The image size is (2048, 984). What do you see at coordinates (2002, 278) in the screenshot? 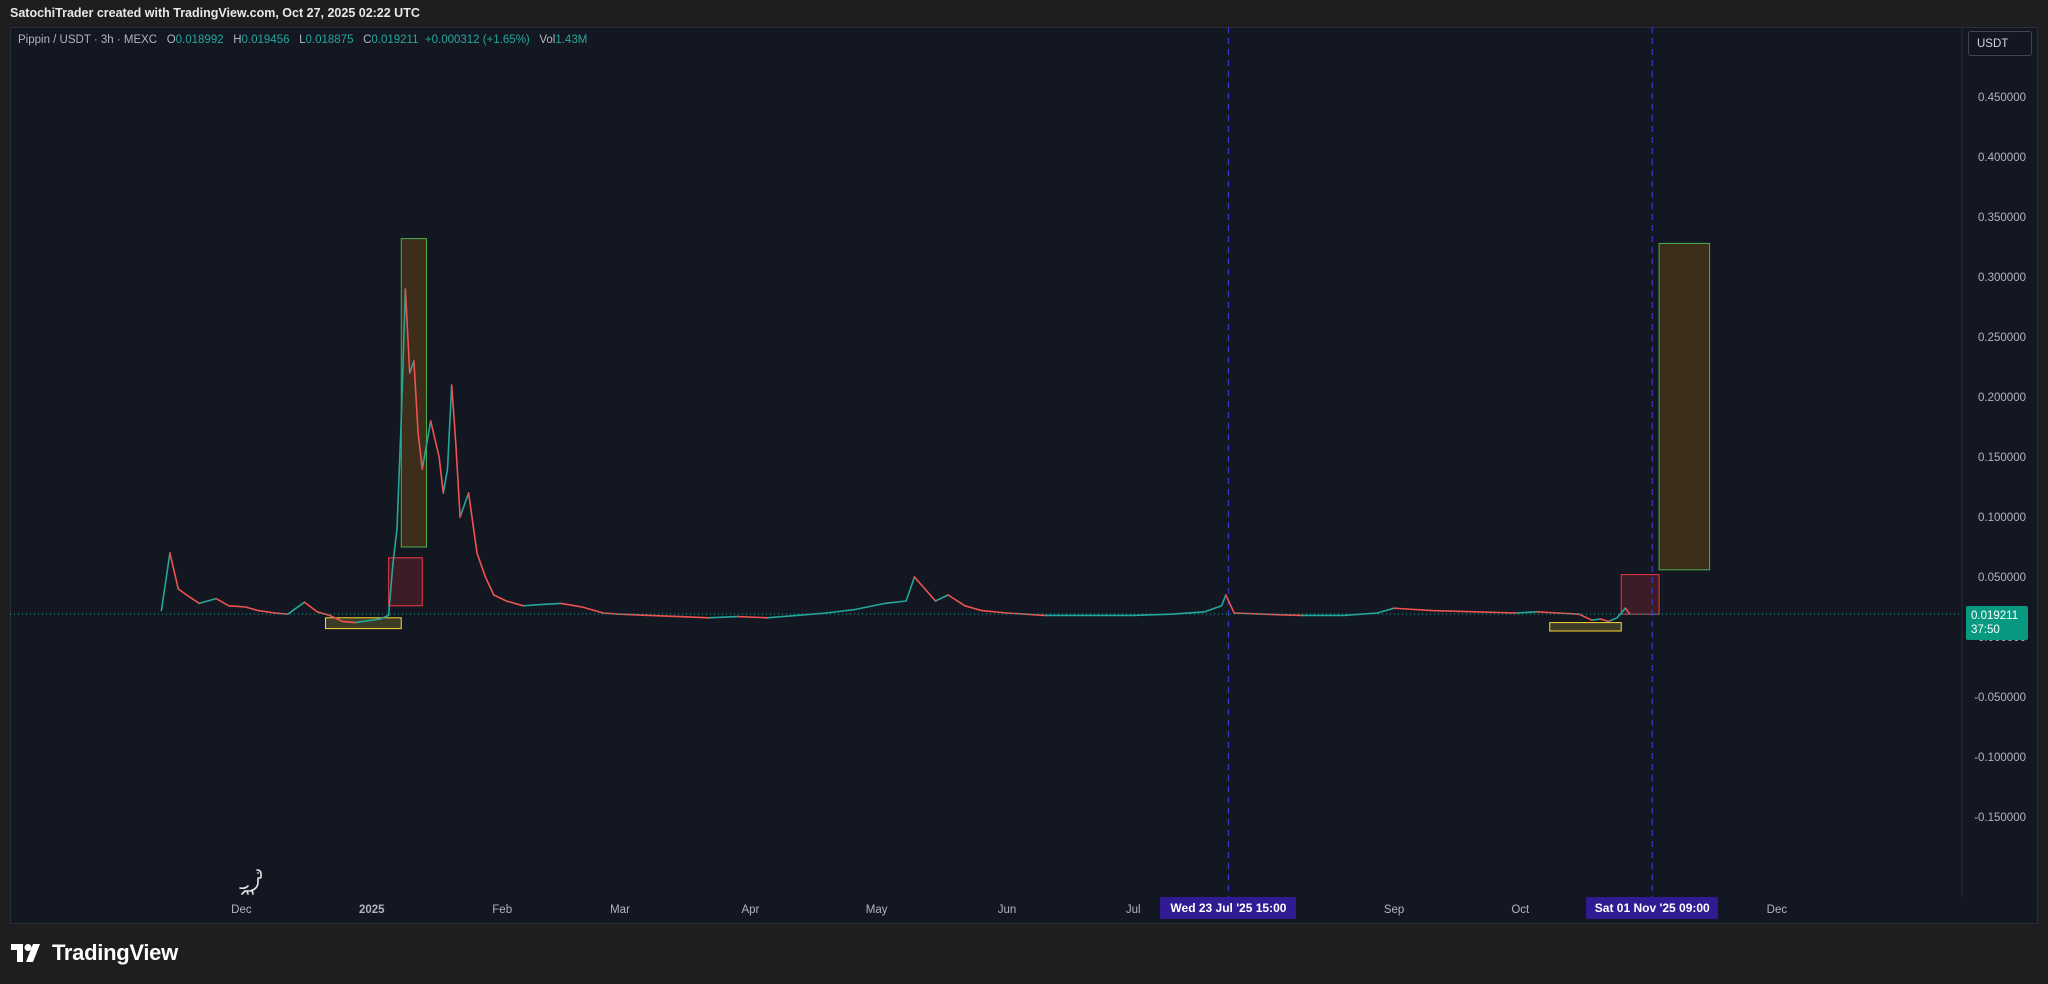
I see `y-tick-label: 0.300000` at bounding box center [2002, 278].